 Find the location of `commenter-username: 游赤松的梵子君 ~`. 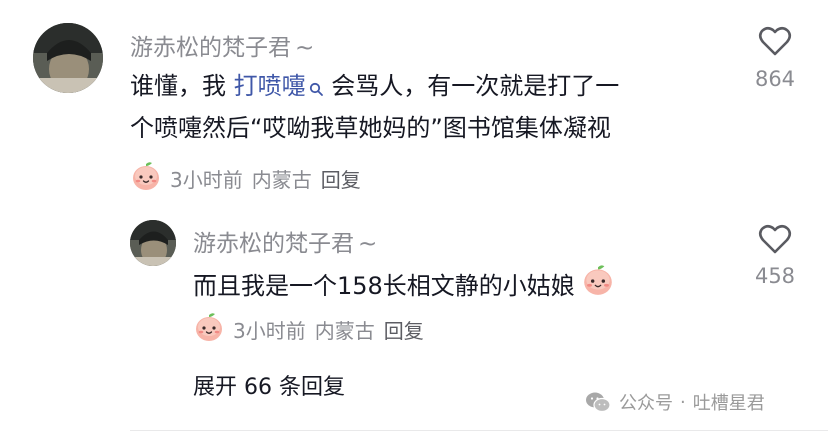

commenter-username: 游赤松的梵子君 ~ is located at coordinates (222, 45).